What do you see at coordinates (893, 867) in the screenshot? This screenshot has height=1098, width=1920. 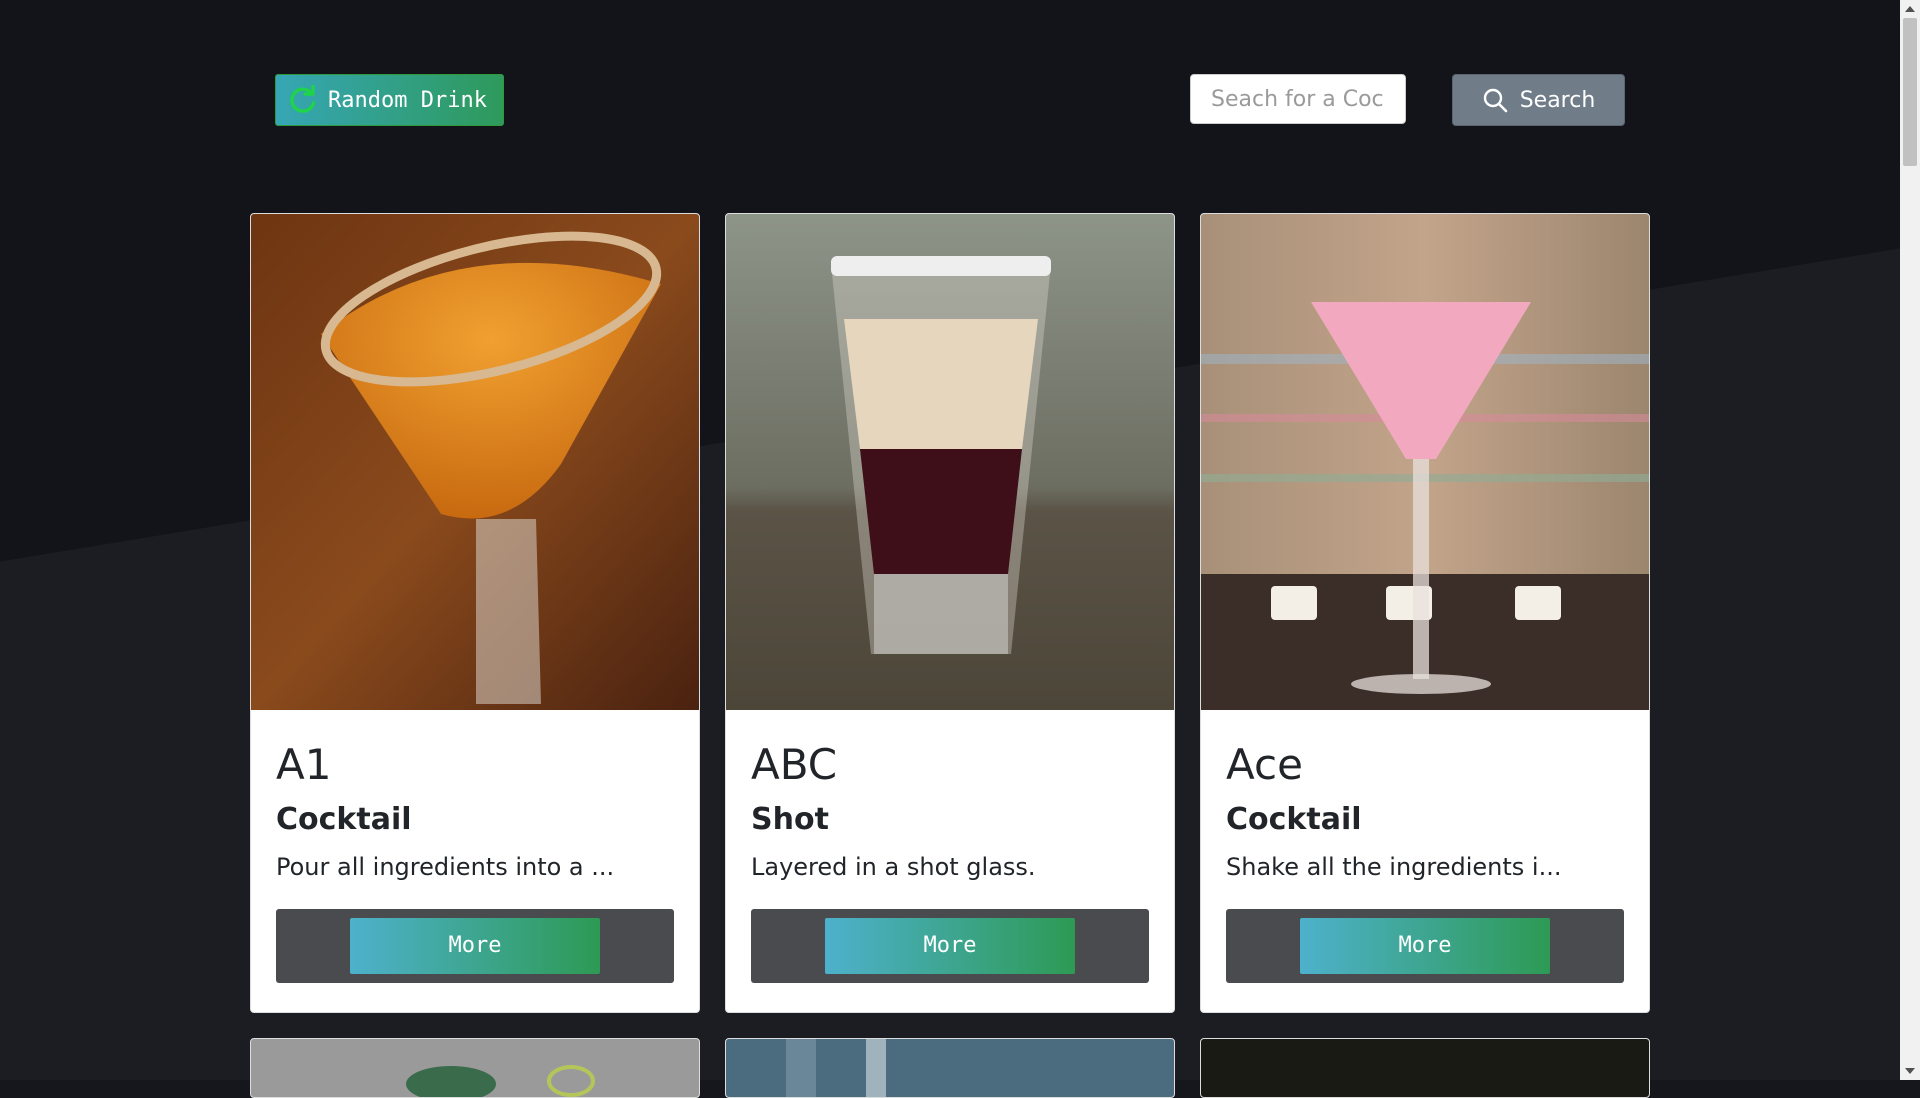 I see `drink-description: Layered in a shot glass.` at bounding box center [893, 867].